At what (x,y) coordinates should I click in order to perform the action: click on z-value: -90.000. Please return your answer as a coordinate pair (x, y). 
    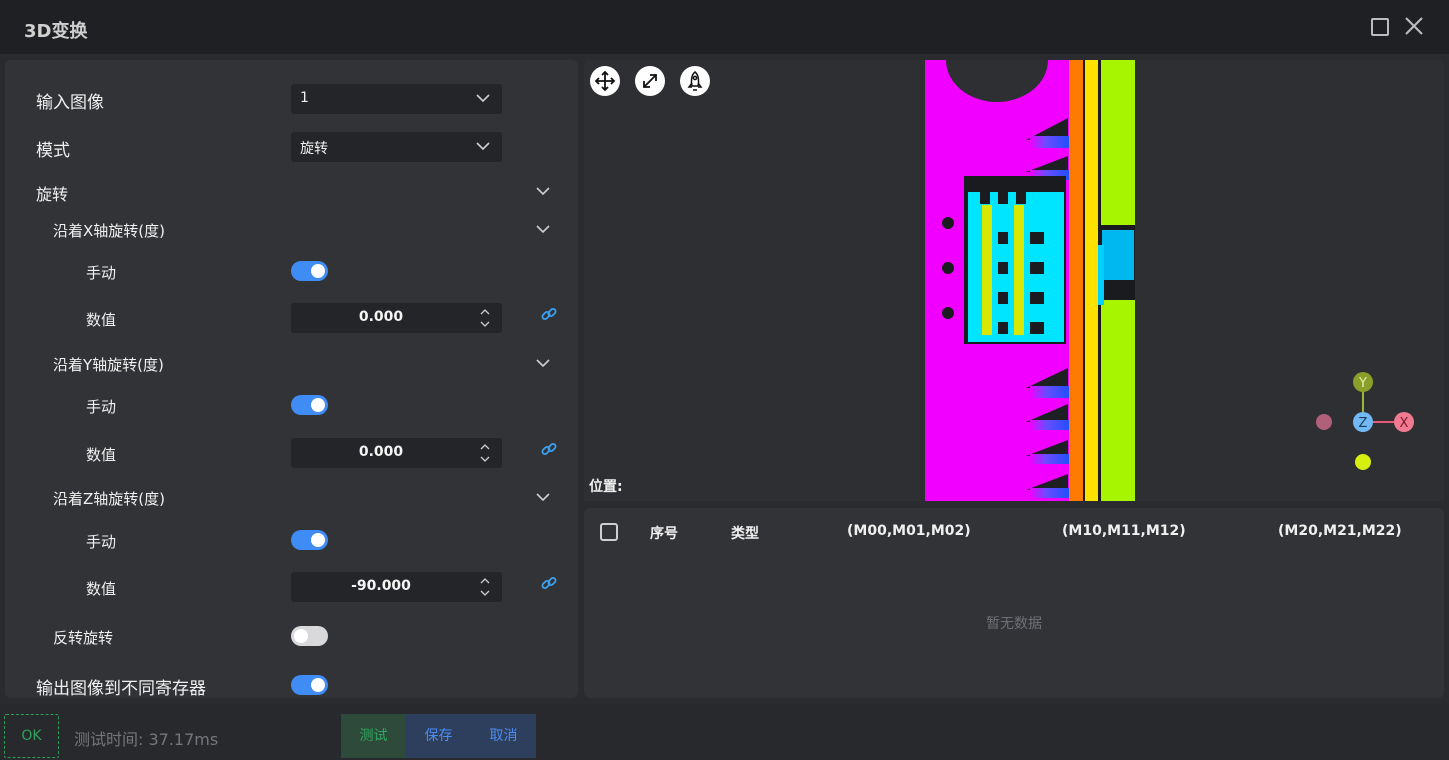
    Looking at the image, I should click on (381, 586).